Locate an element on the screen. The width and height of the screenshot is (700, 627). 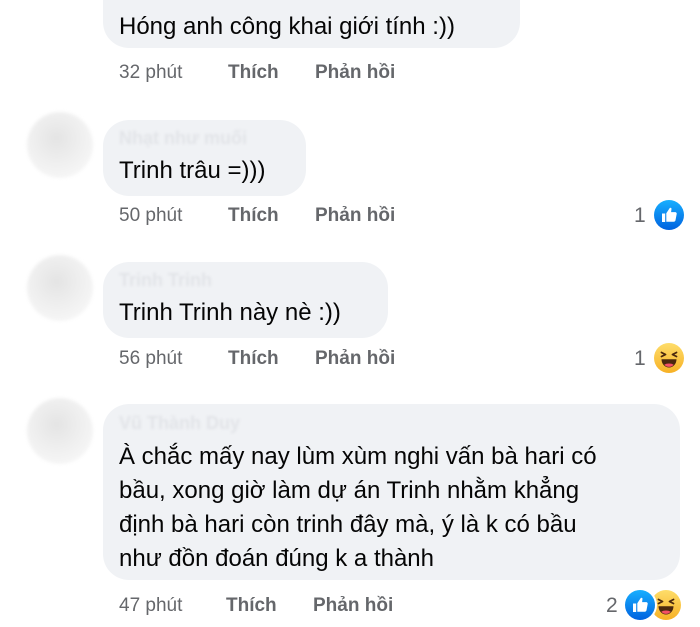
comment-author: Vũ Thành Duy is located at coordinates (179, 423).